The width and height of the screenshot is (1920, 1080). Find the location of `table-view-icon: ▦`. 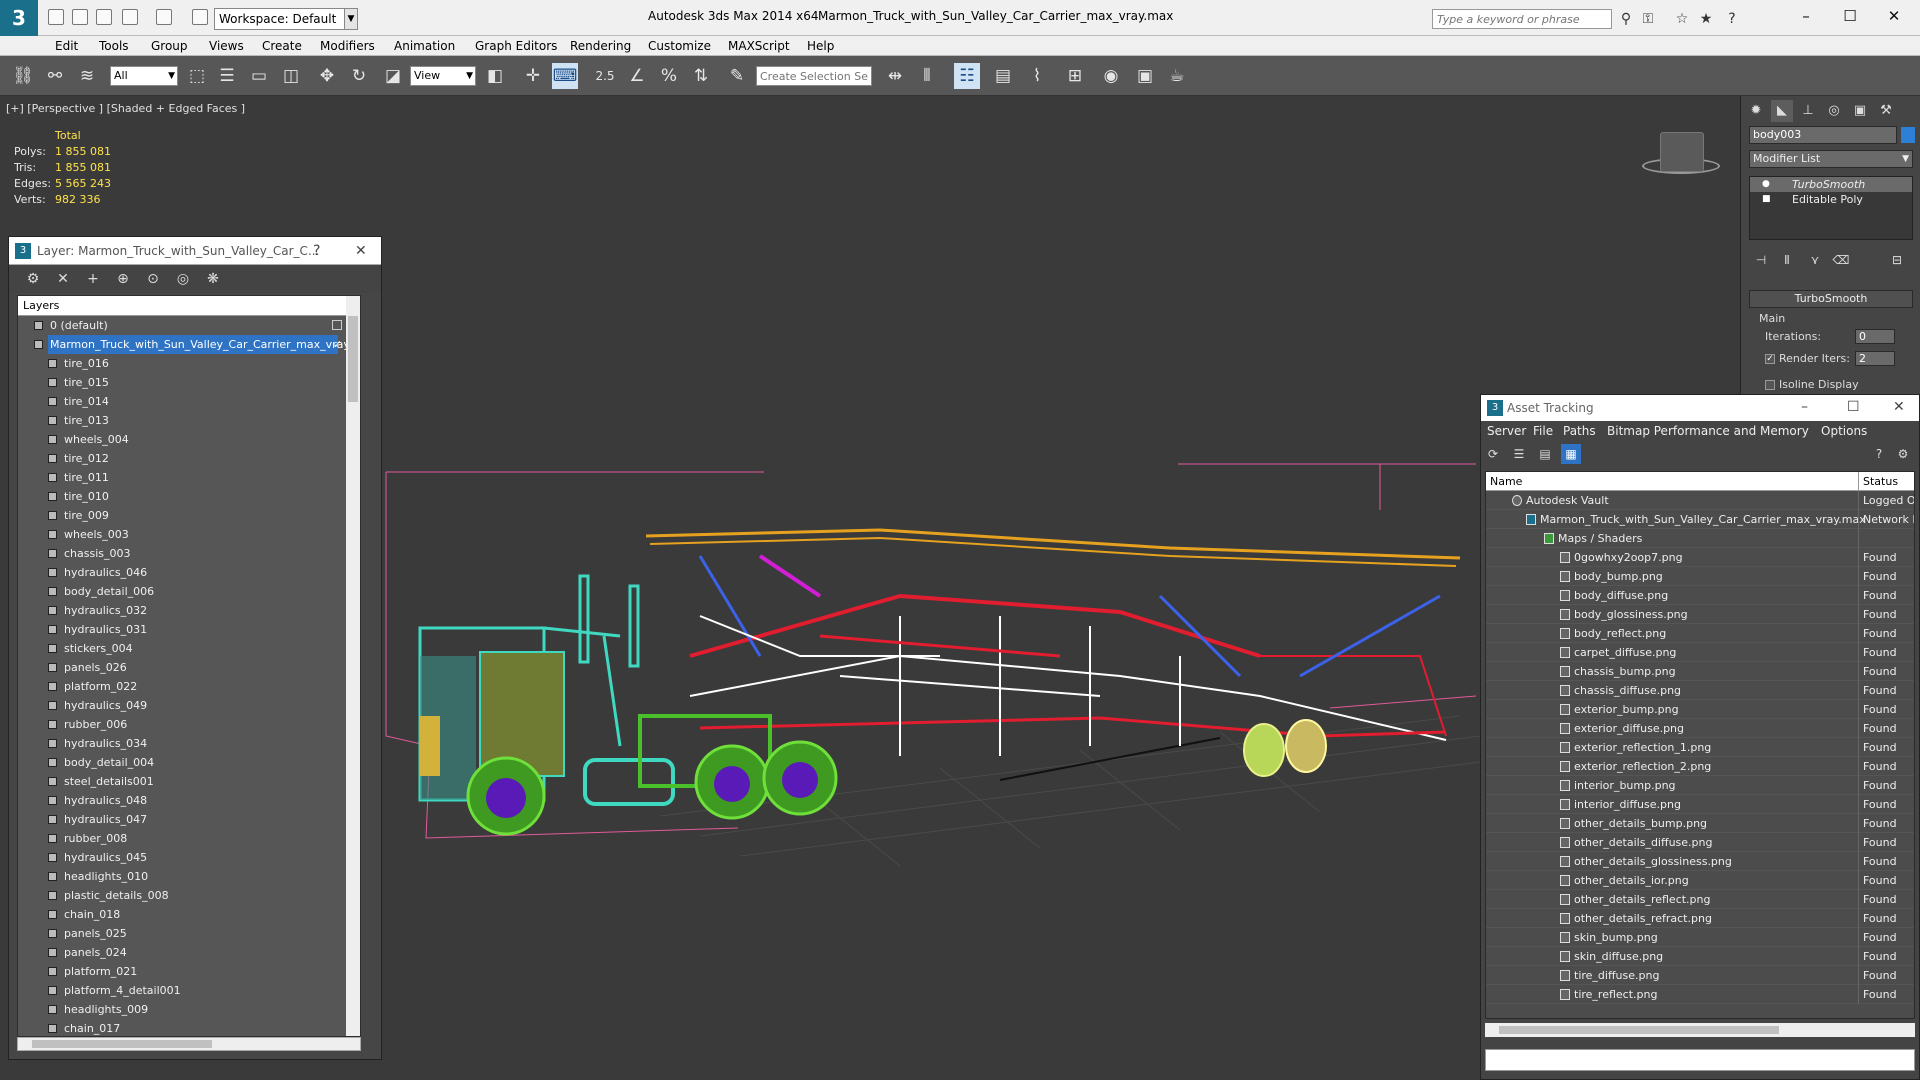

table-view-icon: ▦ is located at coordinates (1571, 454).